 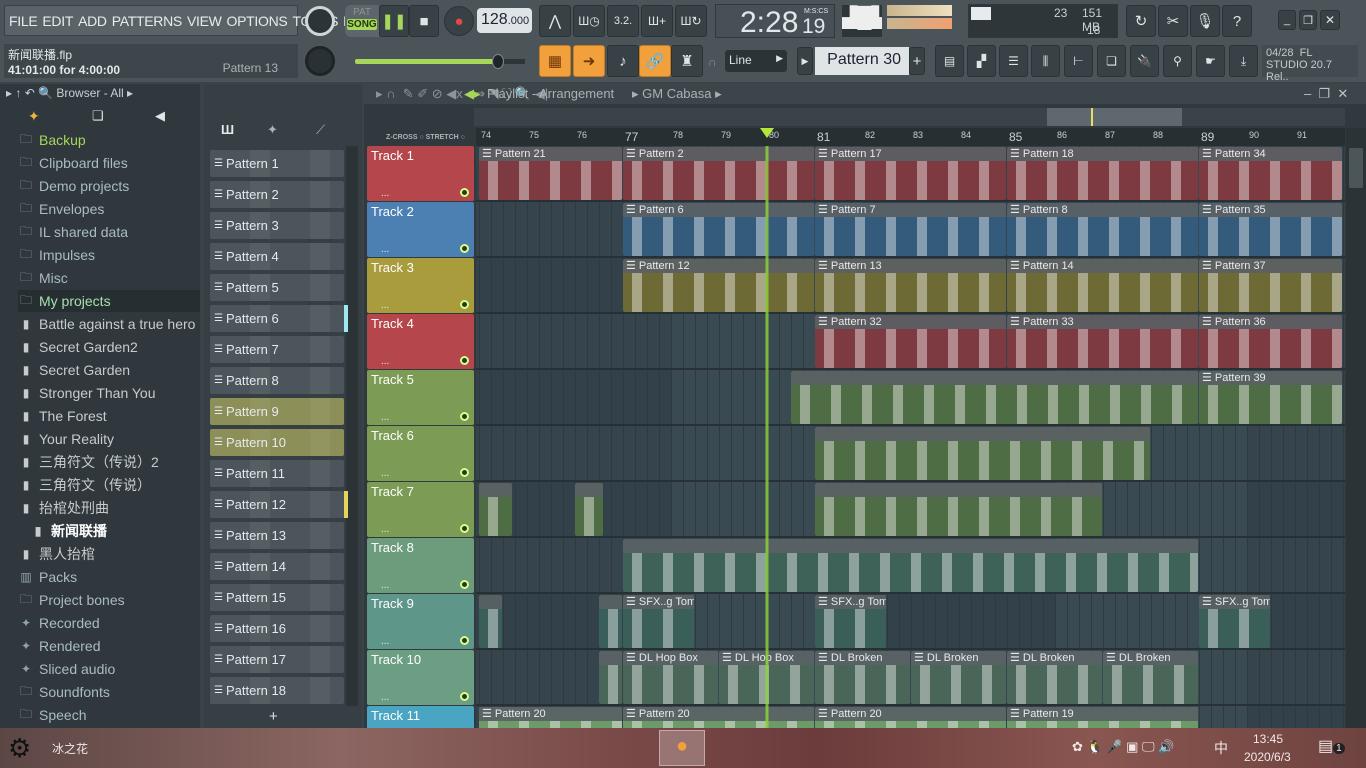 I want to click on channel-rack-icon: ☰, so click(x=1013, y=61).